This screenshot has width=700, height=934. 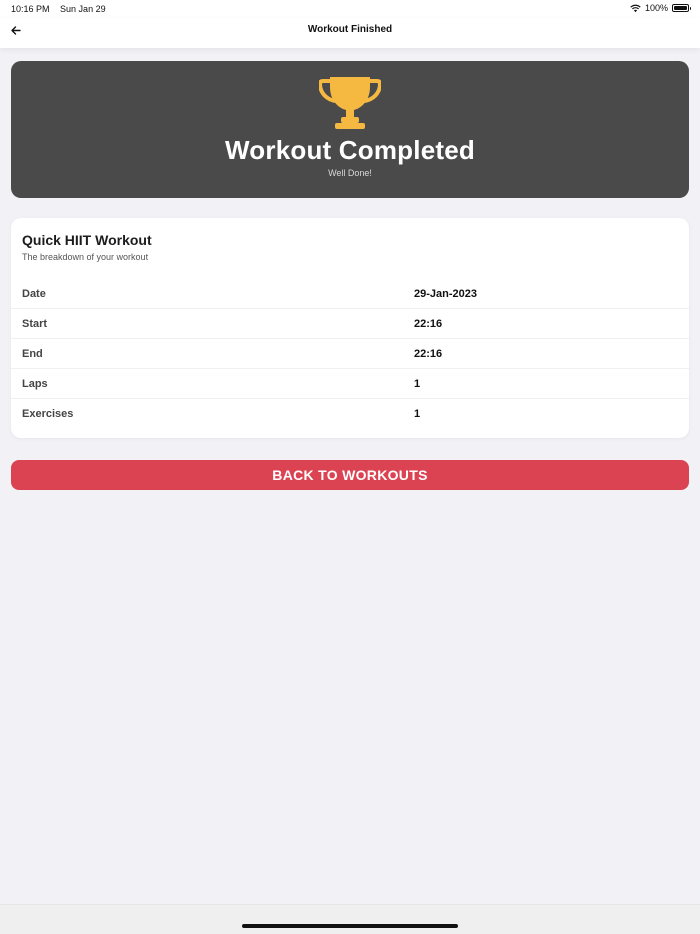 I want to click on battery-percent: 100%, so click(x=656, y=8).